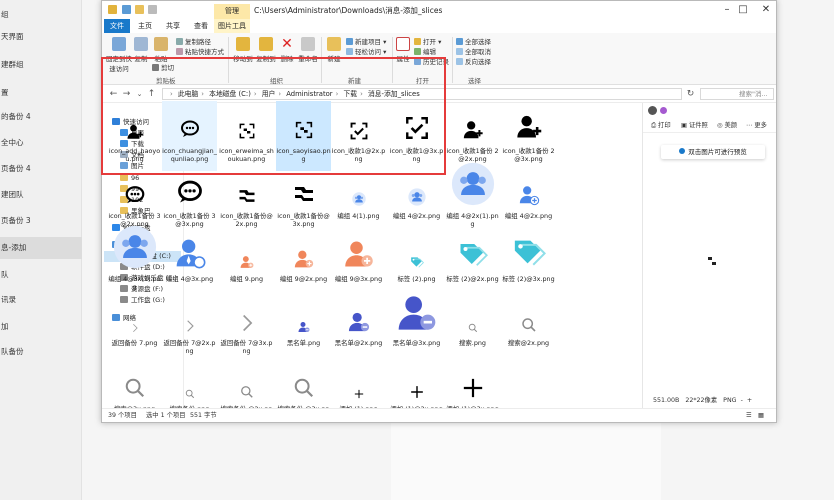  Describe the element at coordinates (139, 9) in the screenshot. I see `new-folder-icon` at that location.